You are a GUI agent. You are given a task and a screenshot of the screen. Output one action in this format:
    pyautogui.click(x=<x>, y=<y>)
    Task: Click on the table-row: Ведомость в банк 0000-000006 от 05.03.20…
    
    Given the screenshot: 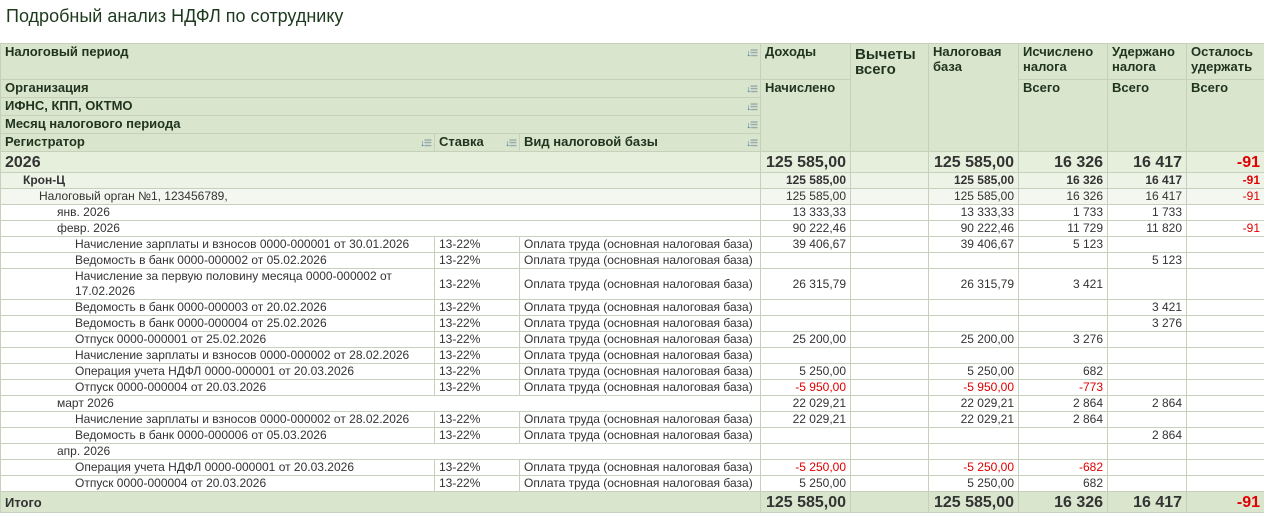 What is the action you would take?
    pyautogui.click(x=632, y=435)
    